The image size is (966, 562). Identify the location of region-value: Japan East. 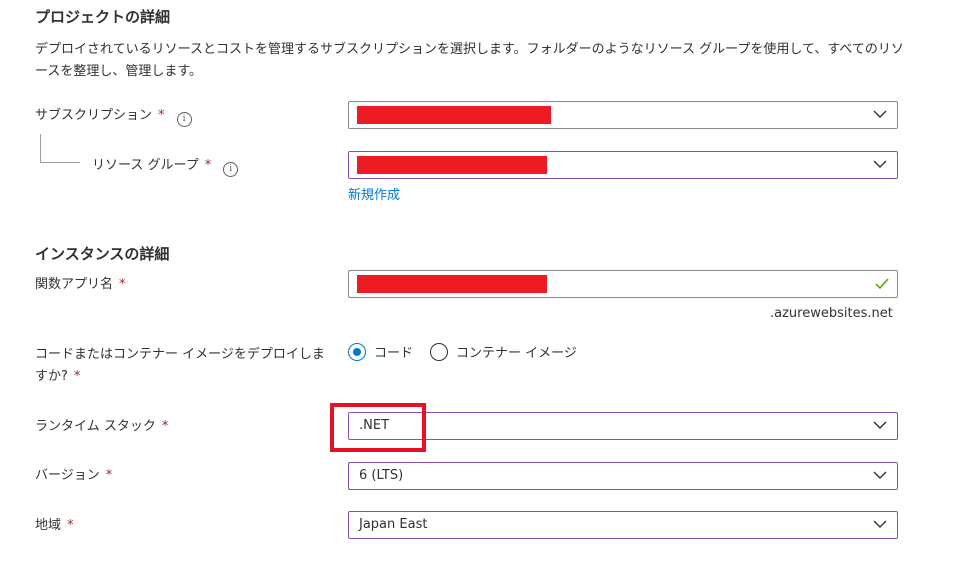
(393, 524).